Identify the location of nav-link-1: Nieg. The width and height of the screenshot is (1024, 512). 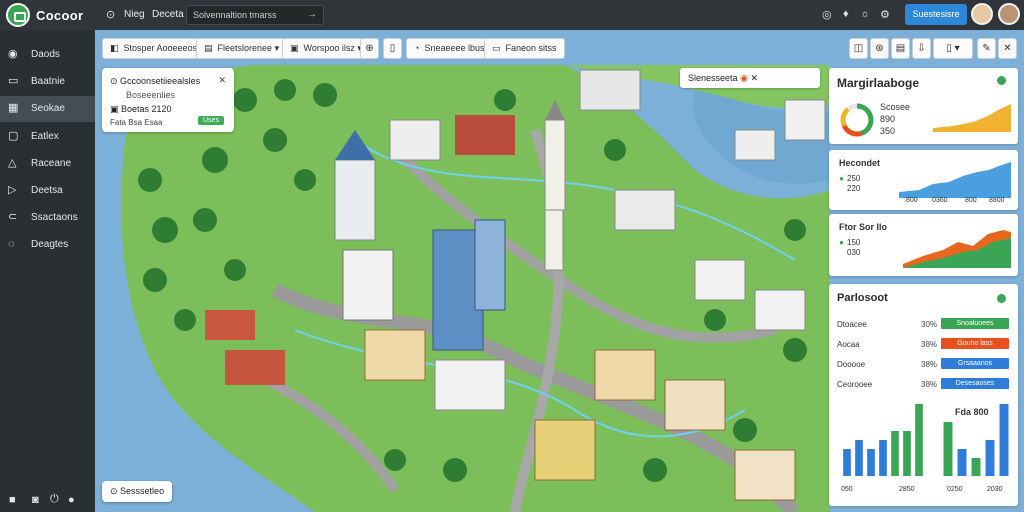
(134, 14).